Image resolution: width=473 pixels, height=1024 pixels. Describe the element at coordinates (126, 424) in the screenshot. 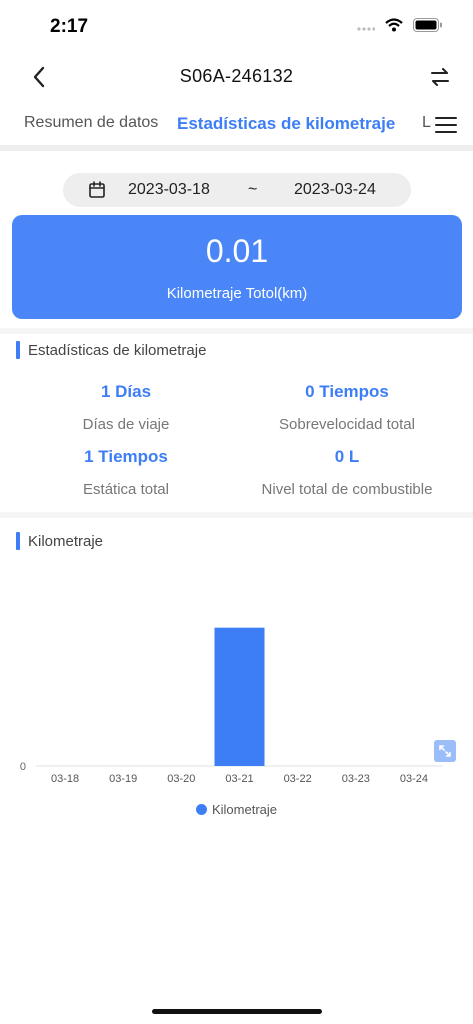

I see `stat-label: Días de viaje` at that location.